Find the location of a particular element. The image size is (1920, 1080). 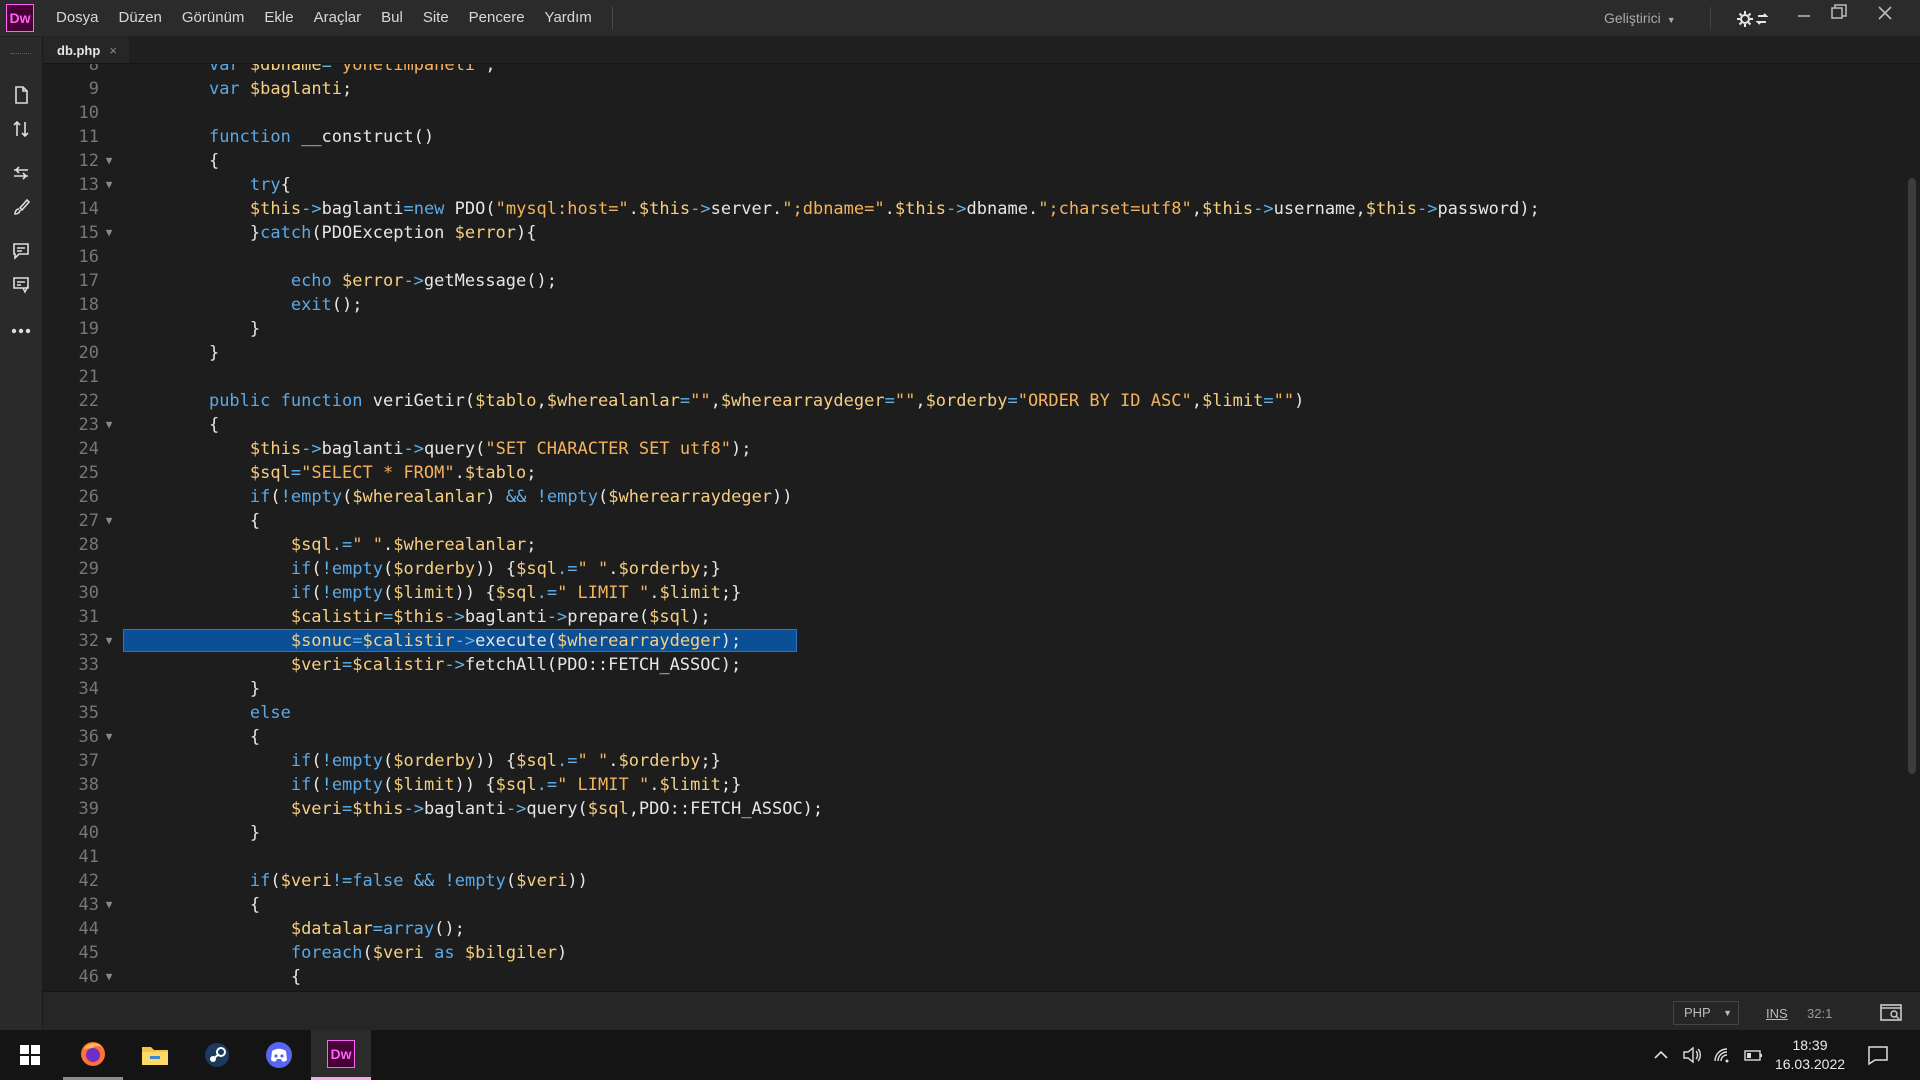

wifi-icon is located at coordinates (1723, 1055).